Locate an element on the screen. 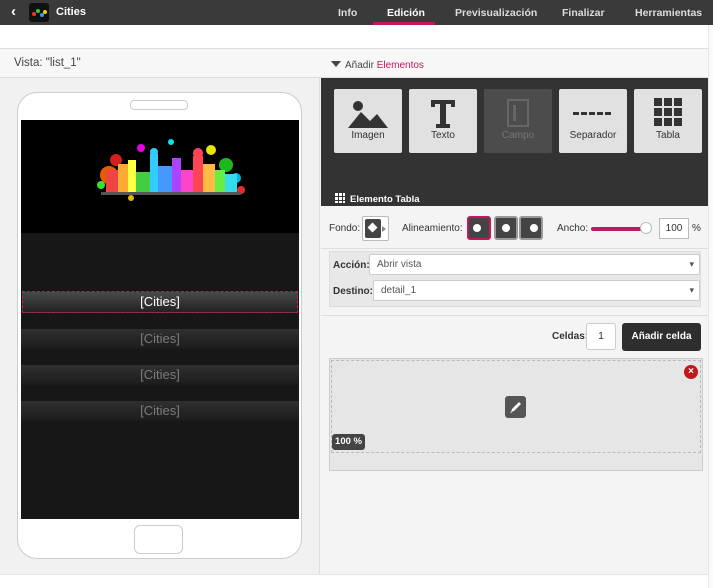 This screenshot has height=588, width=713. table-grid-icon is located at coordinates (340, 198).